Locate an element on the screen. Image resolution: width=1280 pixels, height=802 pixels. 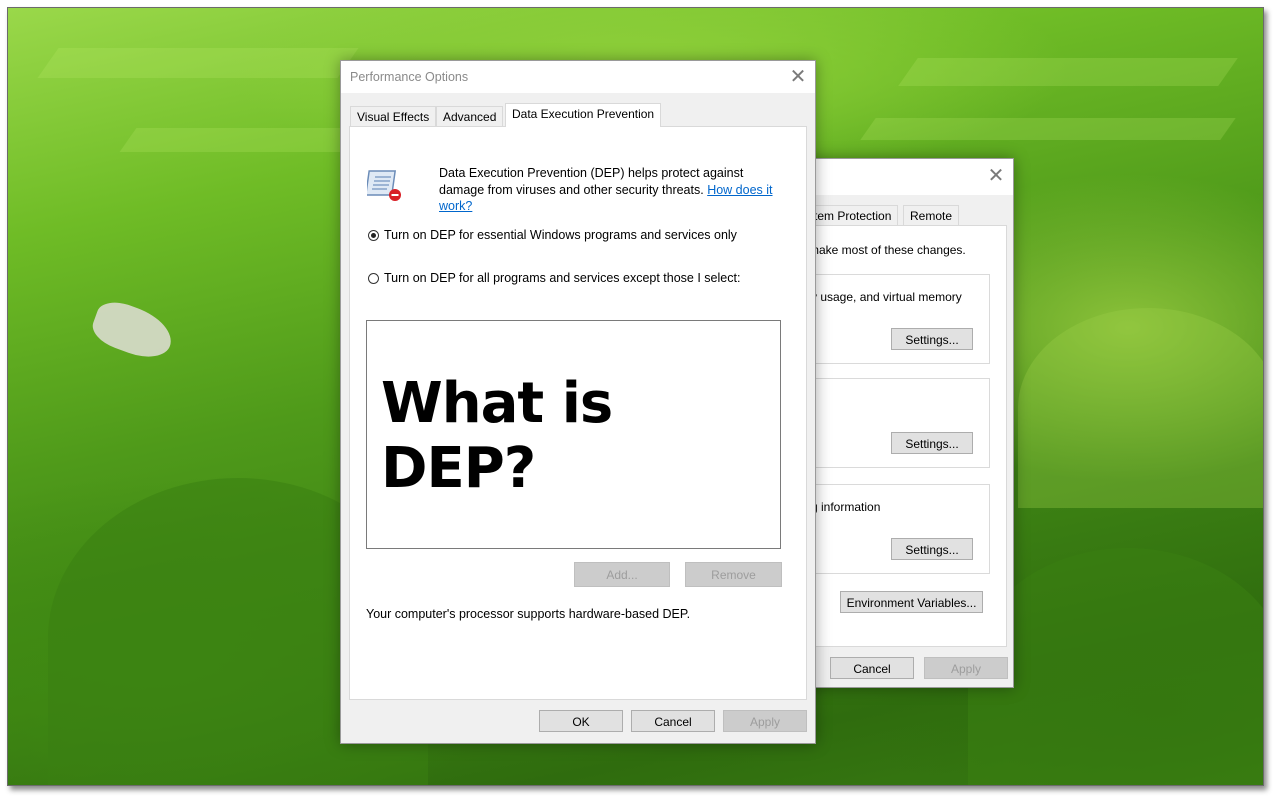
program-exceptions-list: What is DEP? is located at coordinates (573, 434).